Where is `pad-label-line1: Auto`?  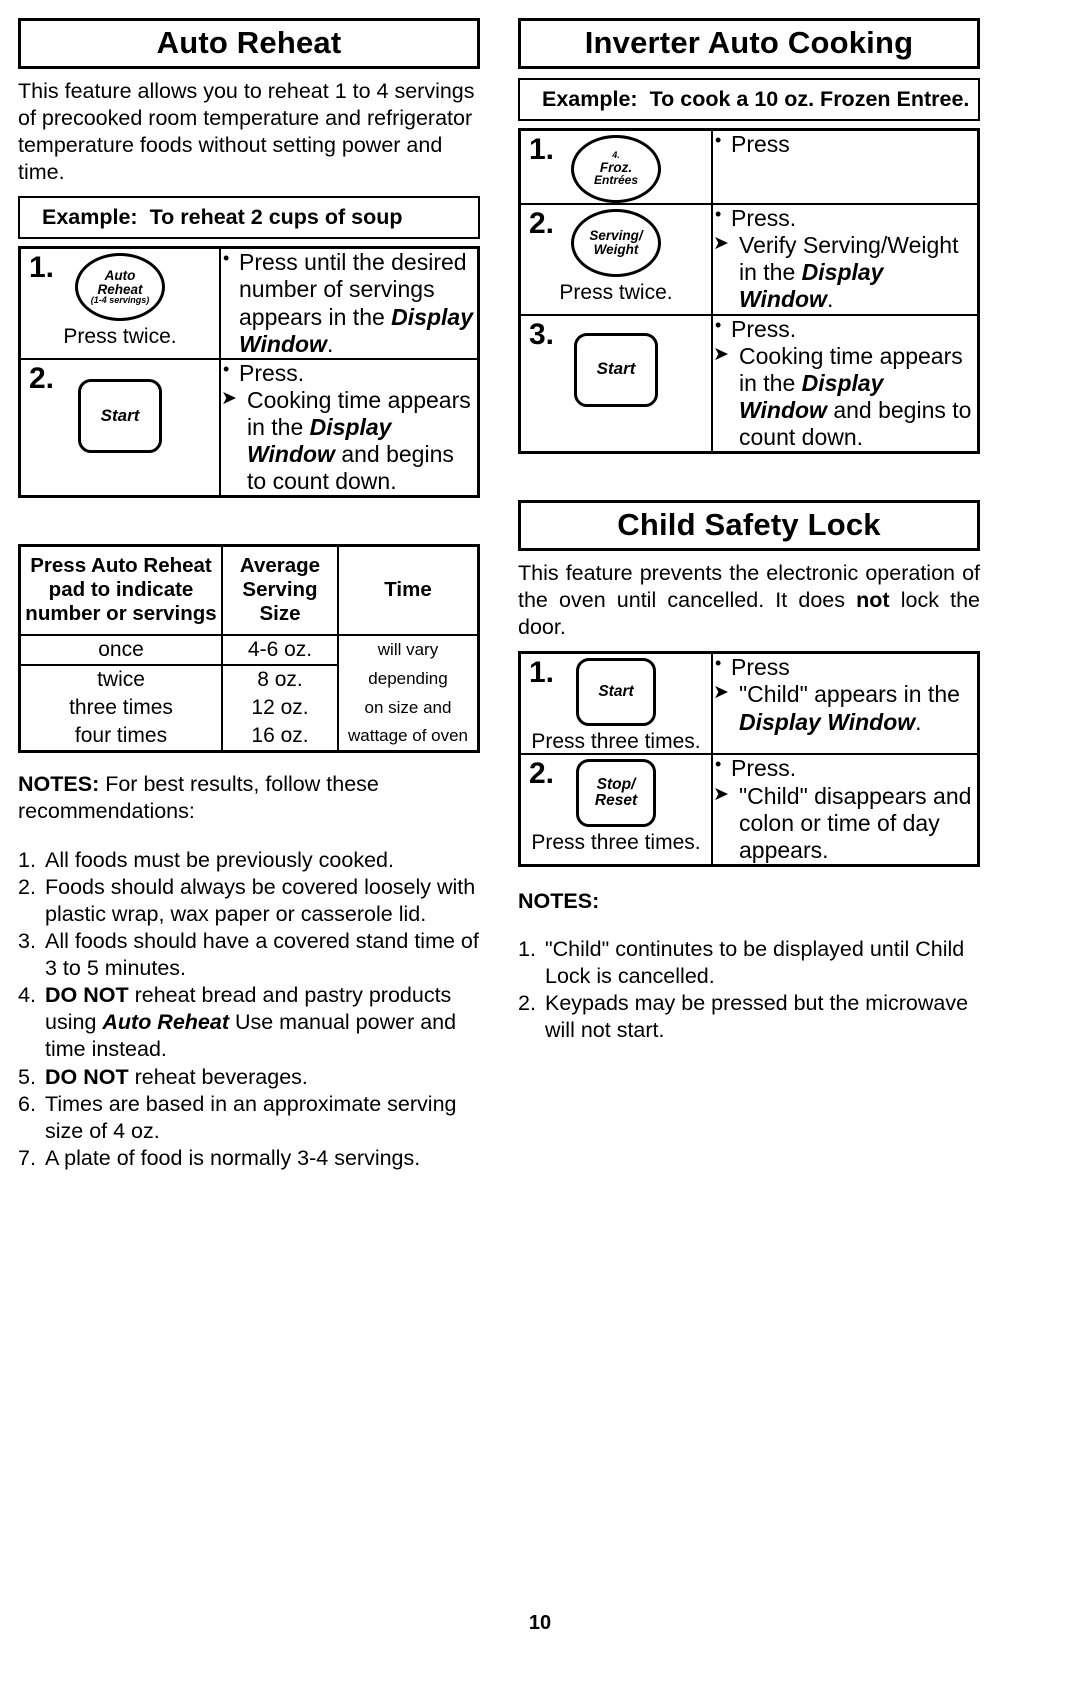
pad-label-line1: Auto is located at coordinates (120, 275).